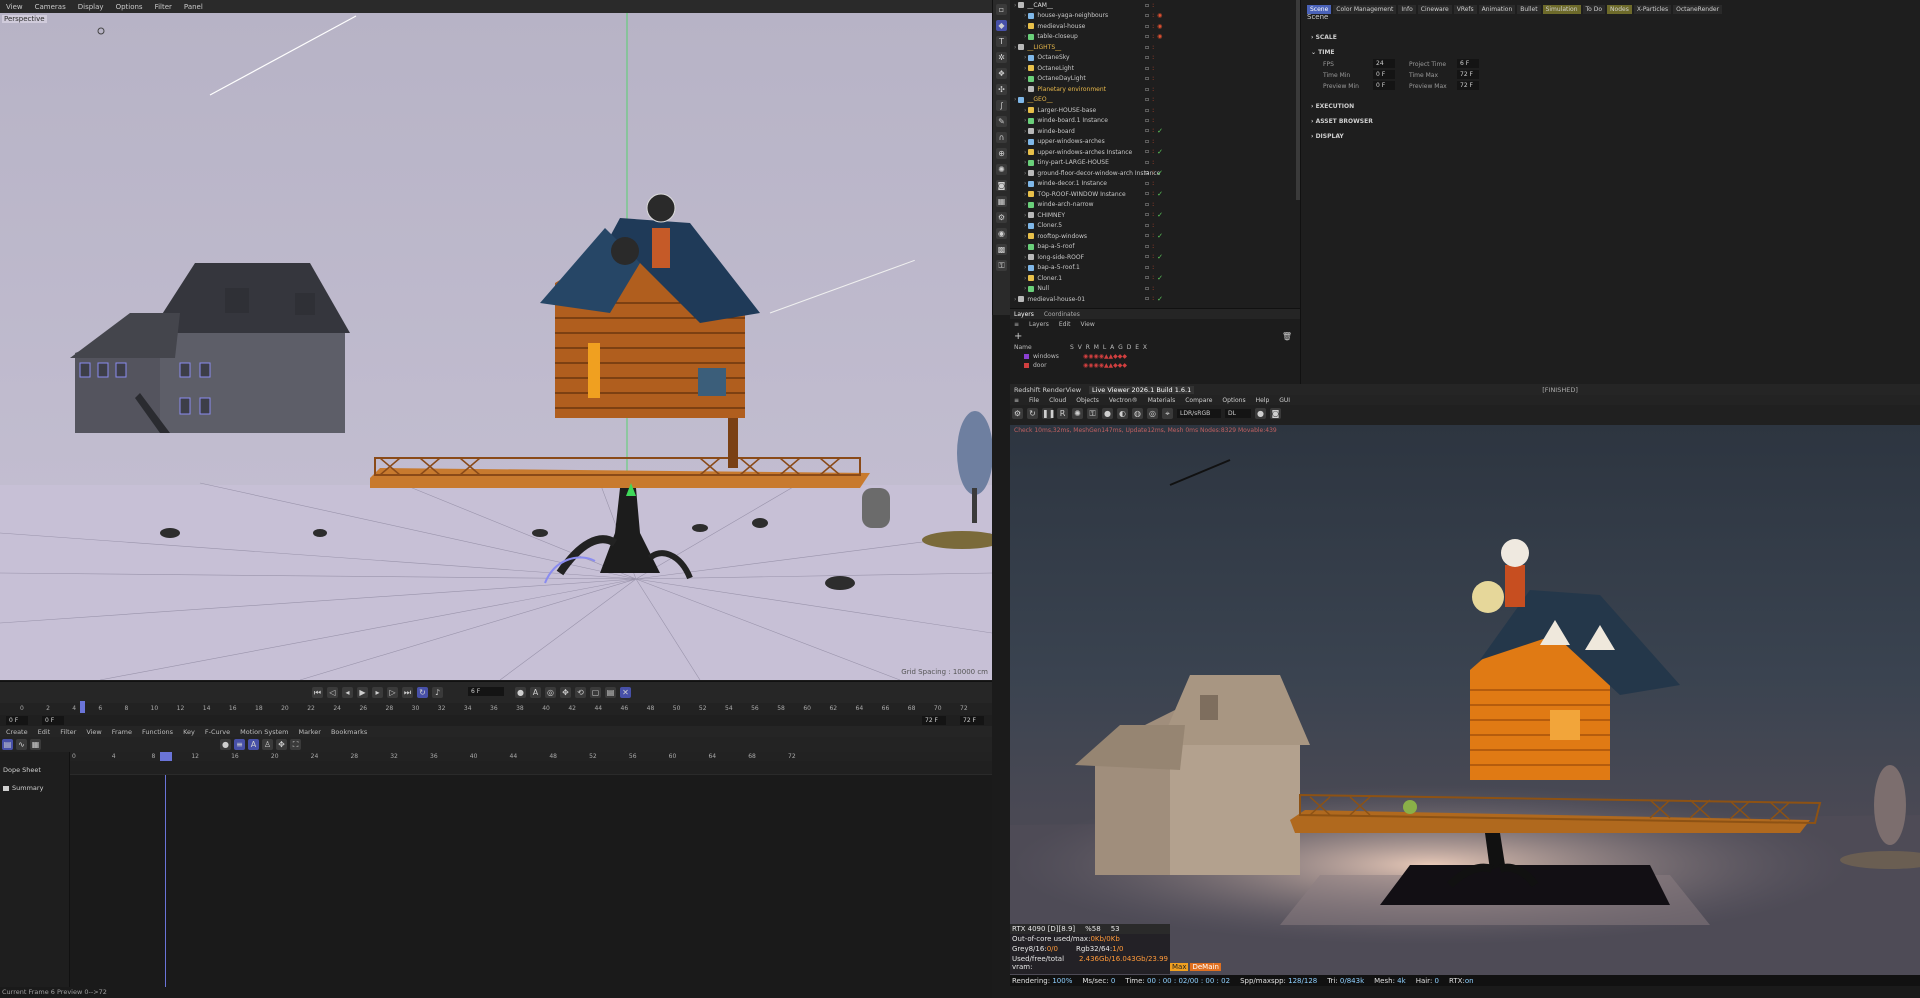 The width and height of the screenshot is (1920, 998). What do you see at coordinates (486, 691) in the screenshot?
I see `current-frame-field: 6 F` at bounding box center [486, 691].